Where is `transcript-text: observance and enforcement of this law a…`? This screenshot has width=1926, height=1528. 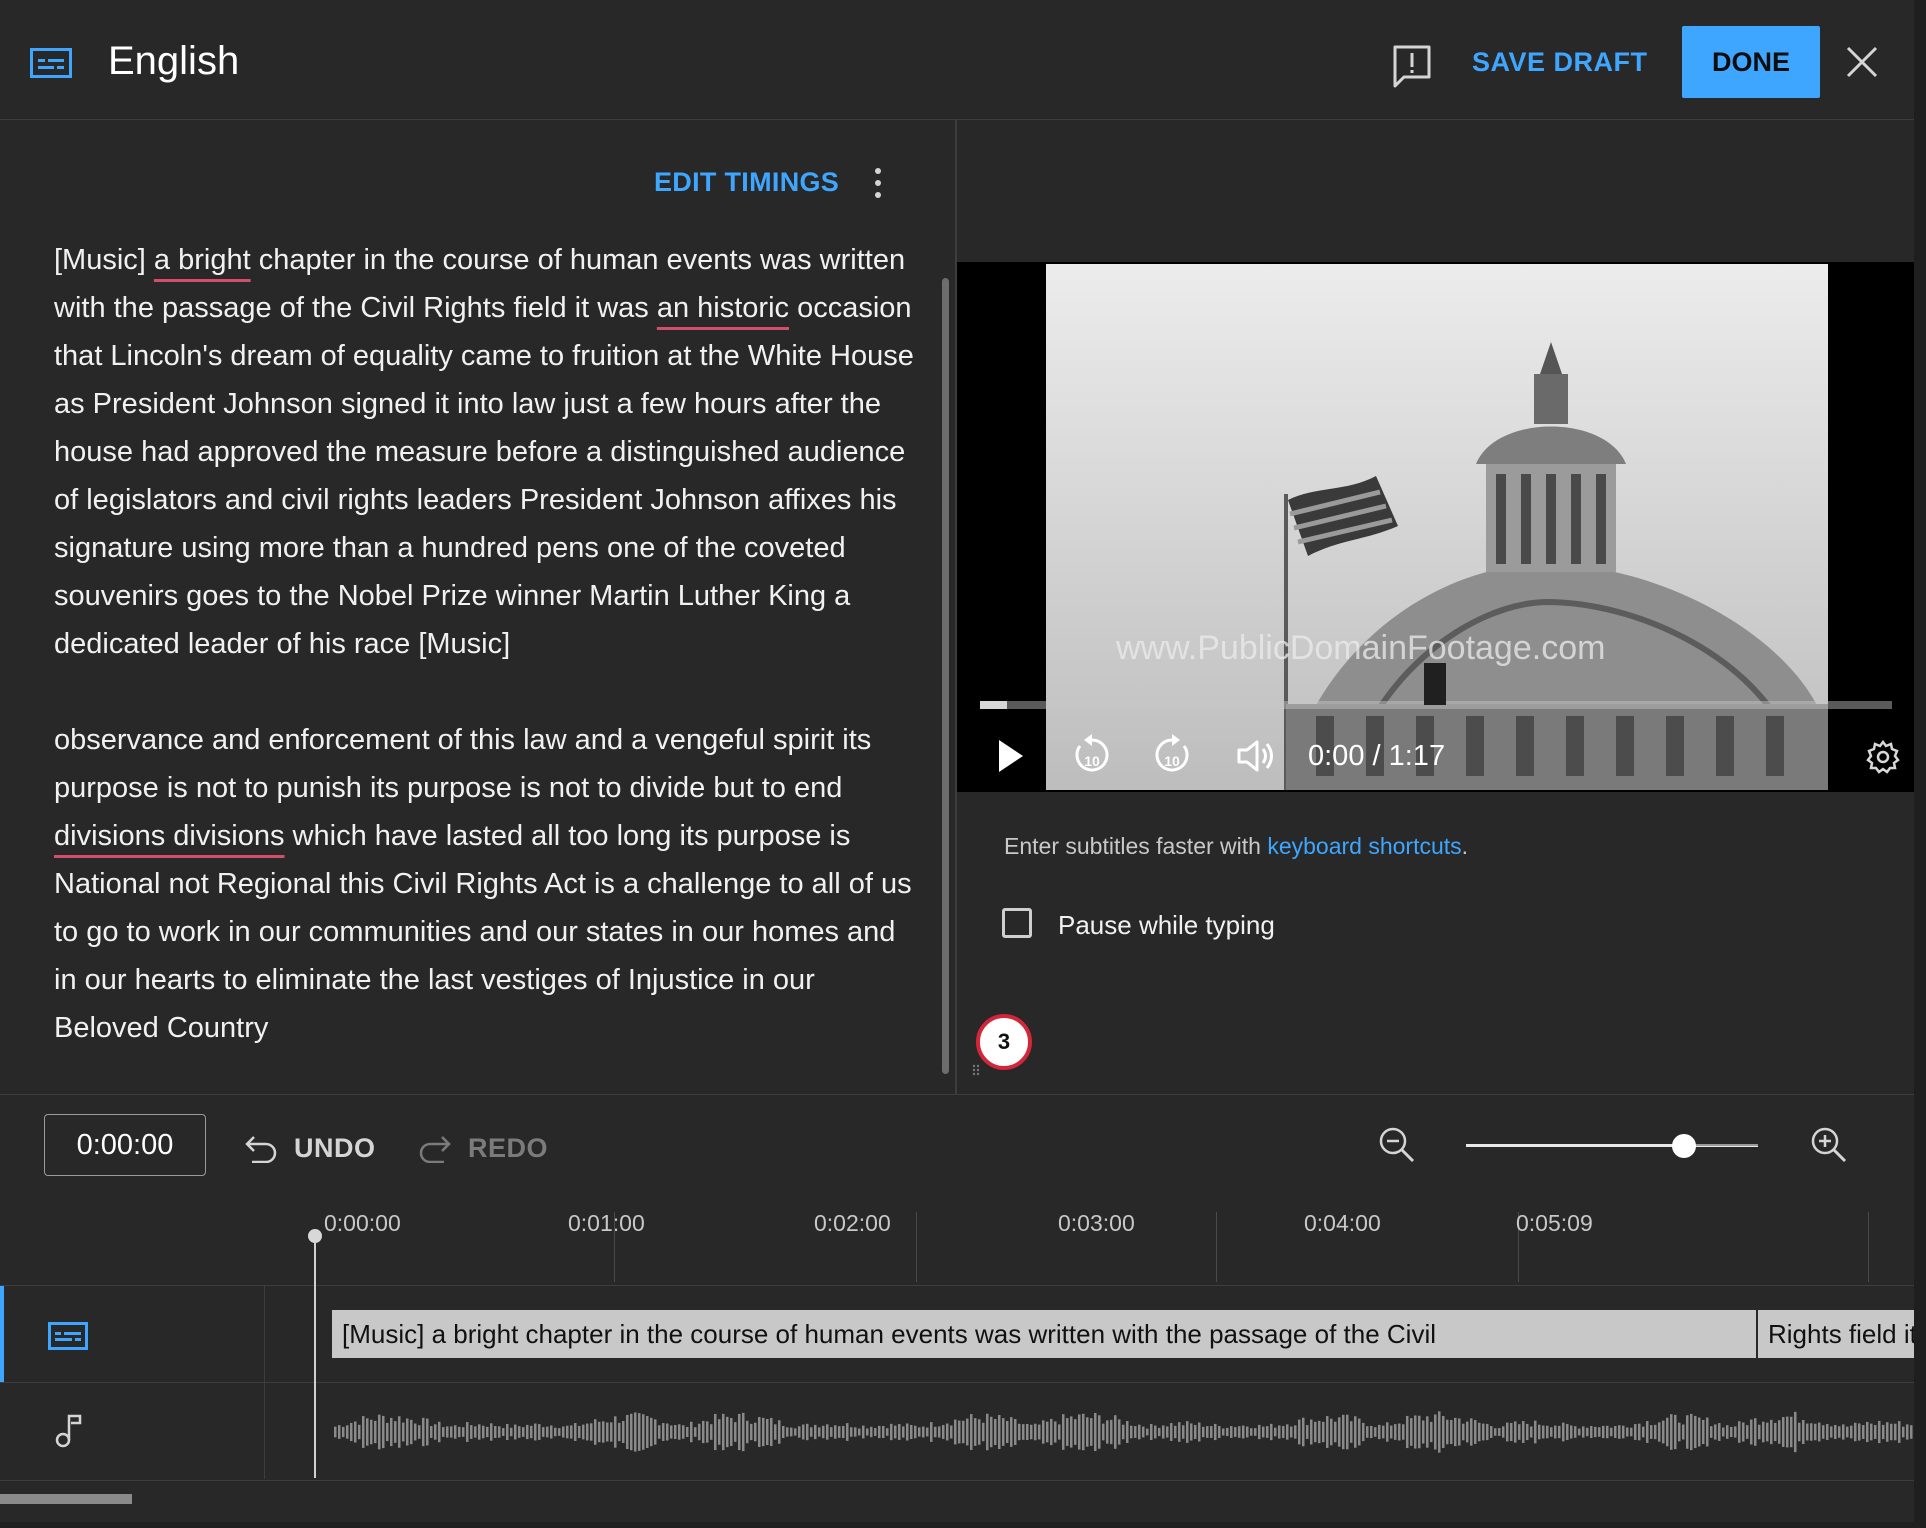
transcript-text: observance and enforcement of this law a… is located at coordinates (466, 764).